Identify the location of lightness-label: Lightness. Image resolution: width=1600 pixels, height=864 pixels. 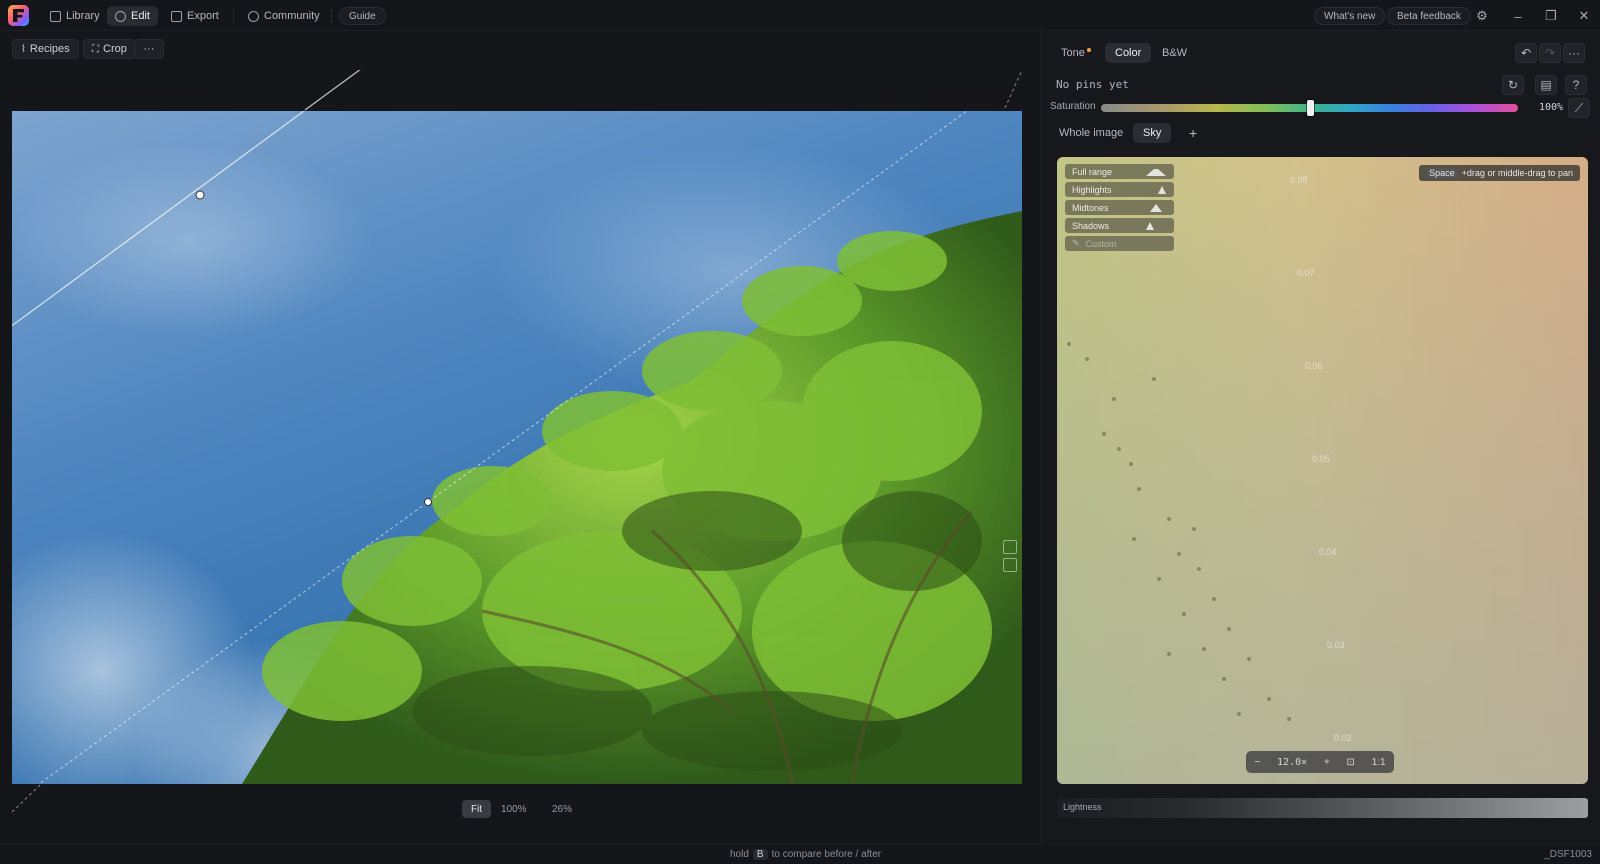
(1082, 807).